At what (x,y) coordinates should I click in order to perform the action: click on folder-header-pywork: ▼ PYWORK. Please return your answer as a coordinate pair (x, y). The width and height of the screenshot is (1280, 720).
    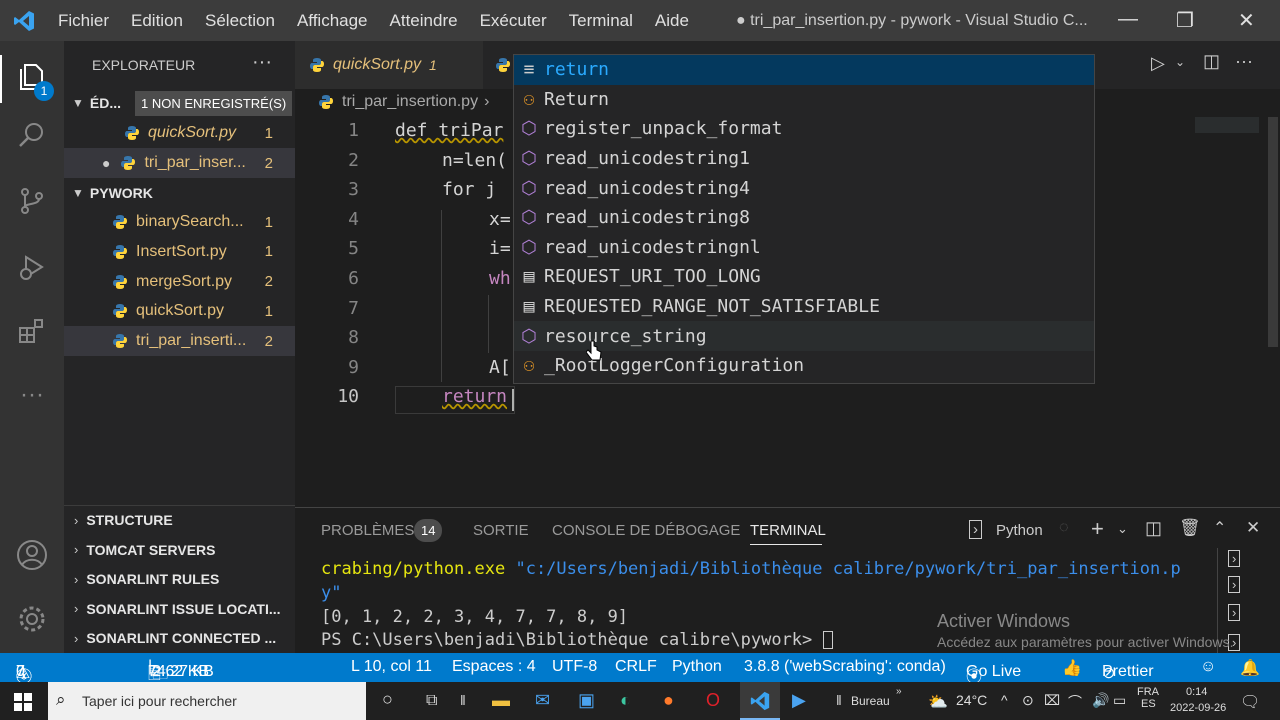
    Looking at the image, I should click on (179, 193).